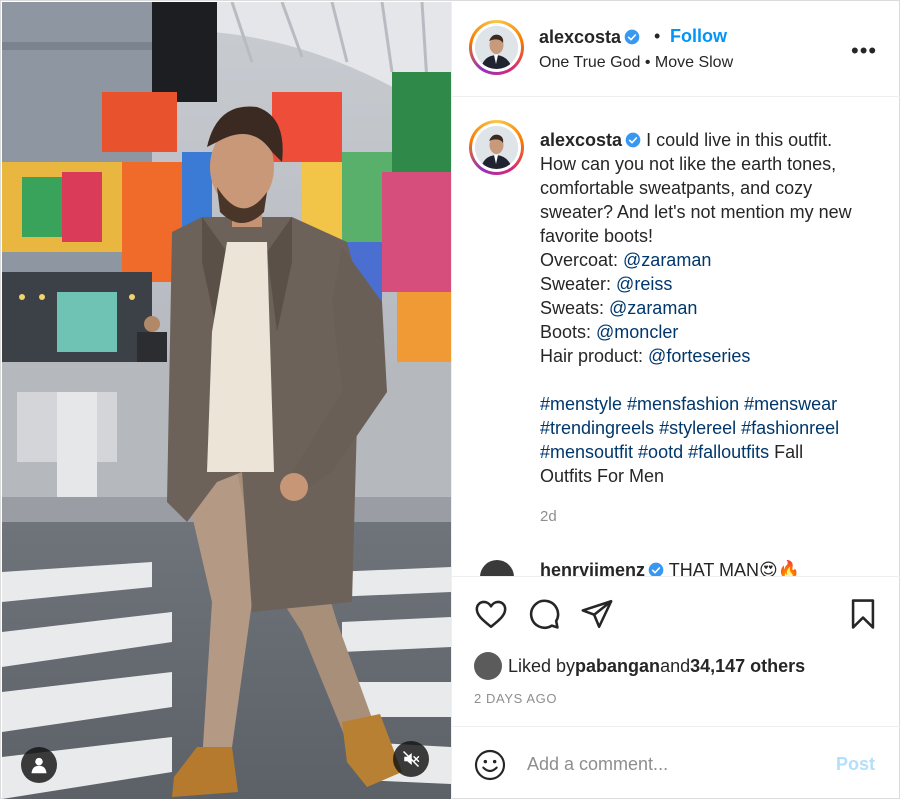 Image resolution: width=900 pixels, height=799 pixels. What do you see at coordinates (688, 164) in the screenshot?
I see `caption-line: How can you not like the earth tones,` at bounding box center [688, 164].